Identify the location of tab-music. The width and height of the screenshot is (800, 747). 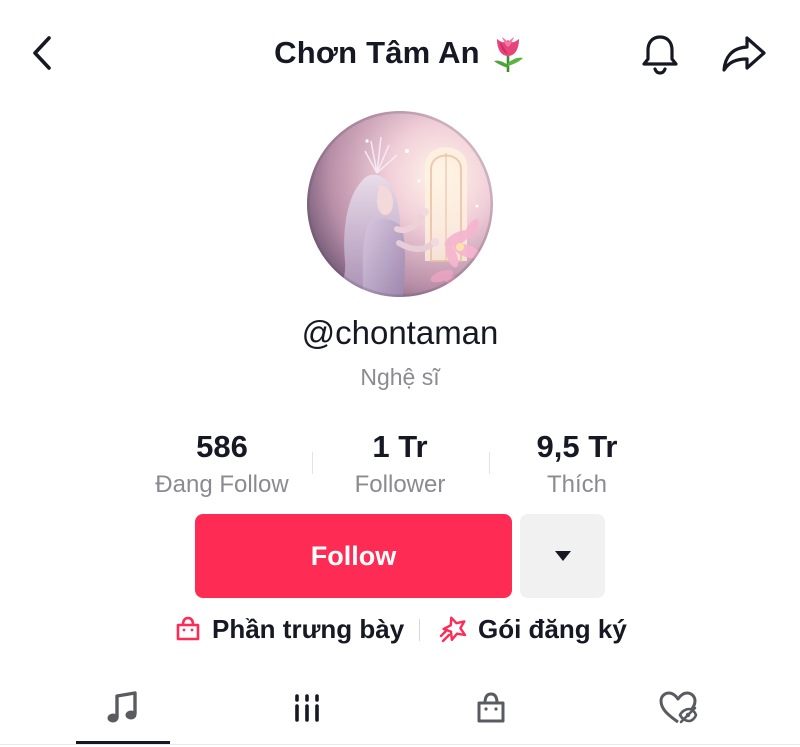
(123, 708).